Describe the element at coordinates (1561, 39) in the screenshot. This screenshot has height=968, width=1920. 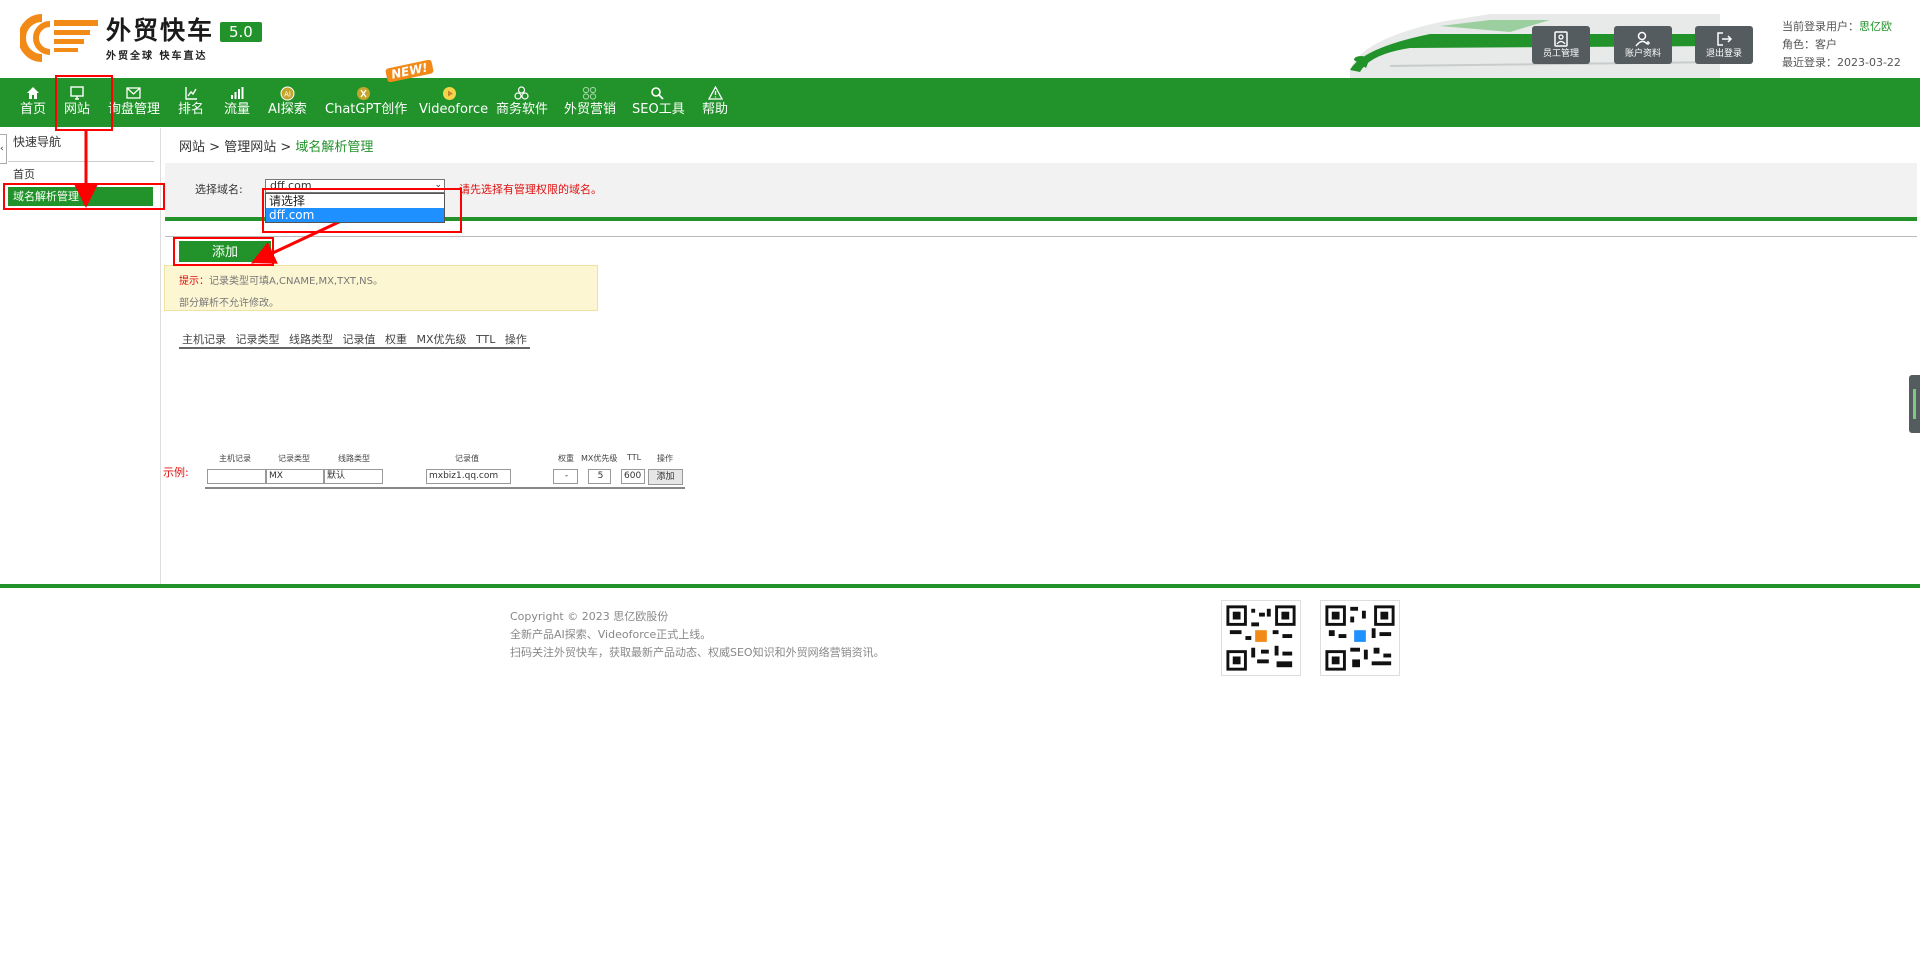
I see `staff-icon` at that location.